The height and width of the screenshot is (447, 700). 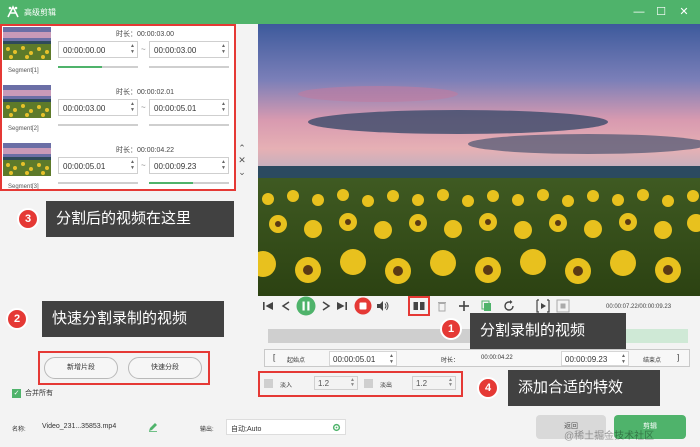 What do you see at coordinates (595, 358) in the screenshot?
I see `range-end-input: 00:00:09.23 ▲ ▼` at bounding box center [595, 358].